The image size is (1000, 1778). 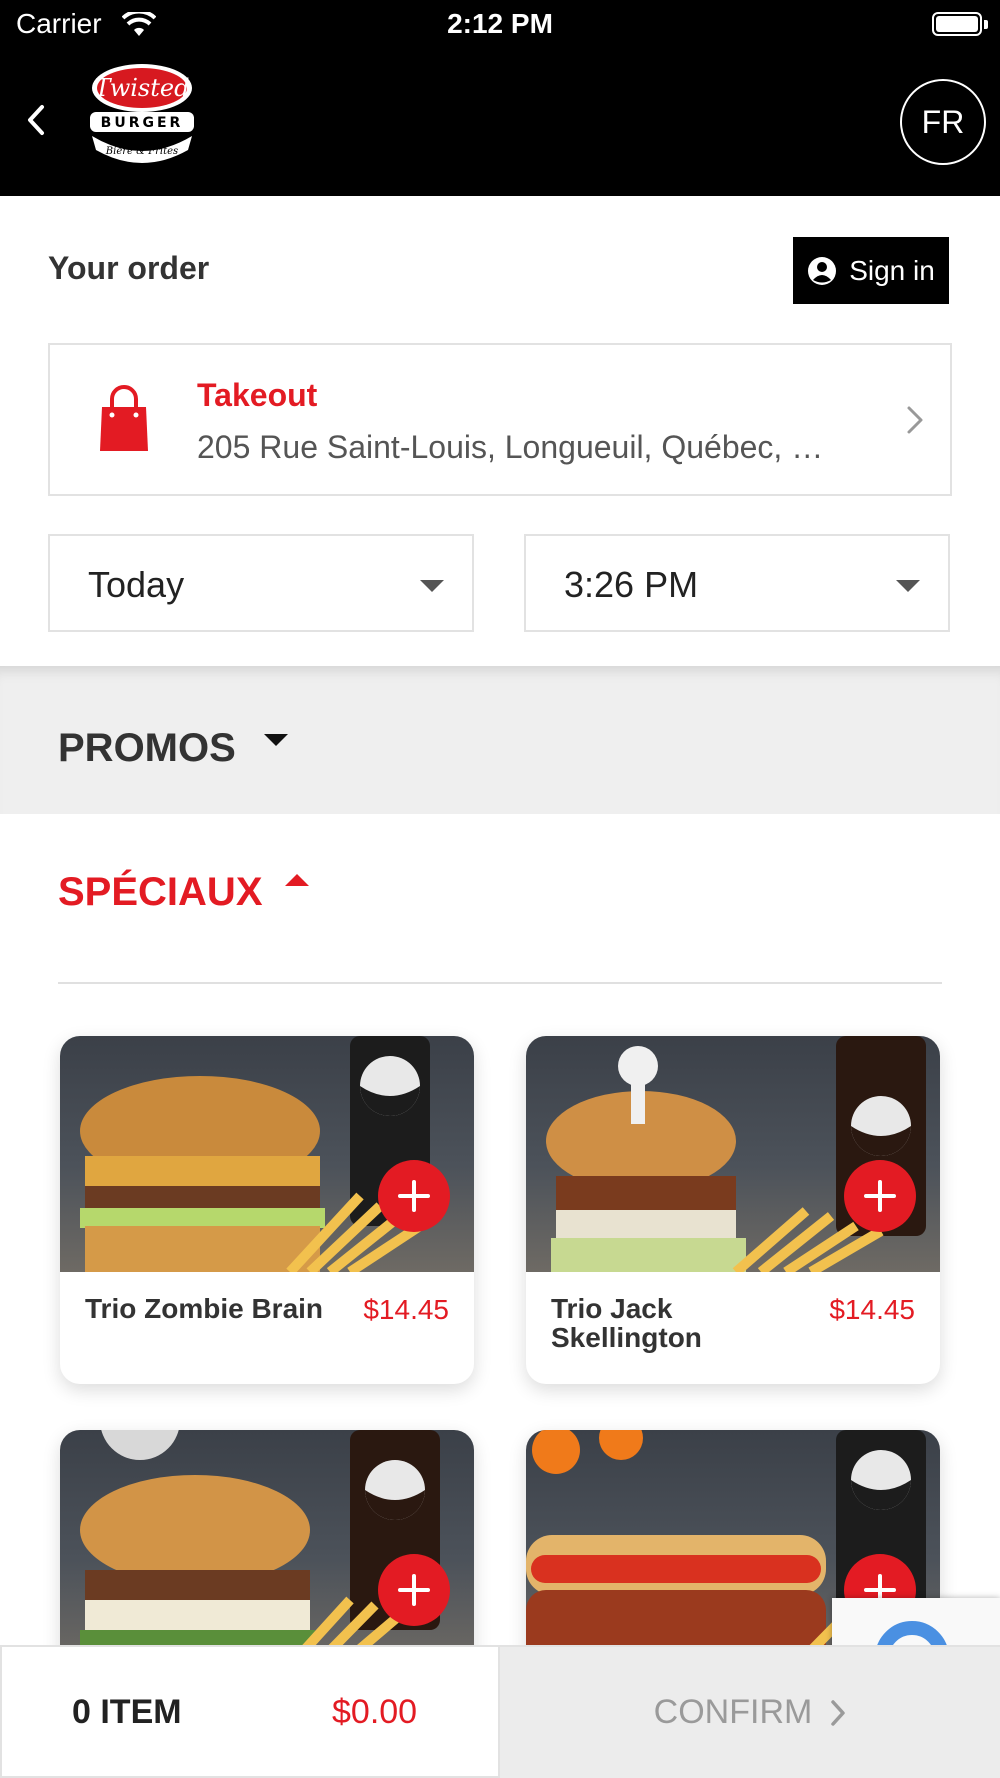 I want to click on confirm-button: CONFIRM, so click(x=750, y=1711).